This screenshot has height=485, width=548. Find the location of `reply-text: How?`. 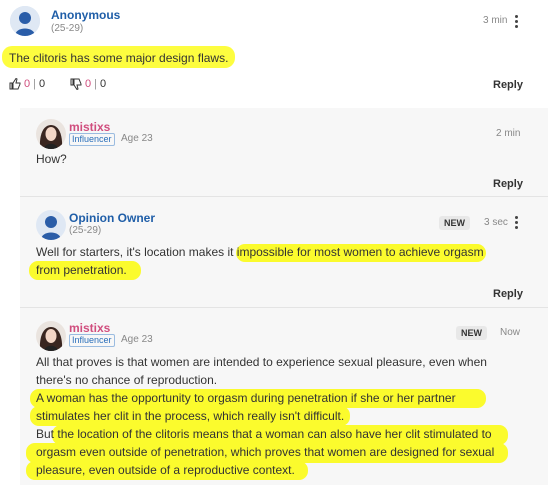

reply-text: How? is located at coordinates (51, 159).